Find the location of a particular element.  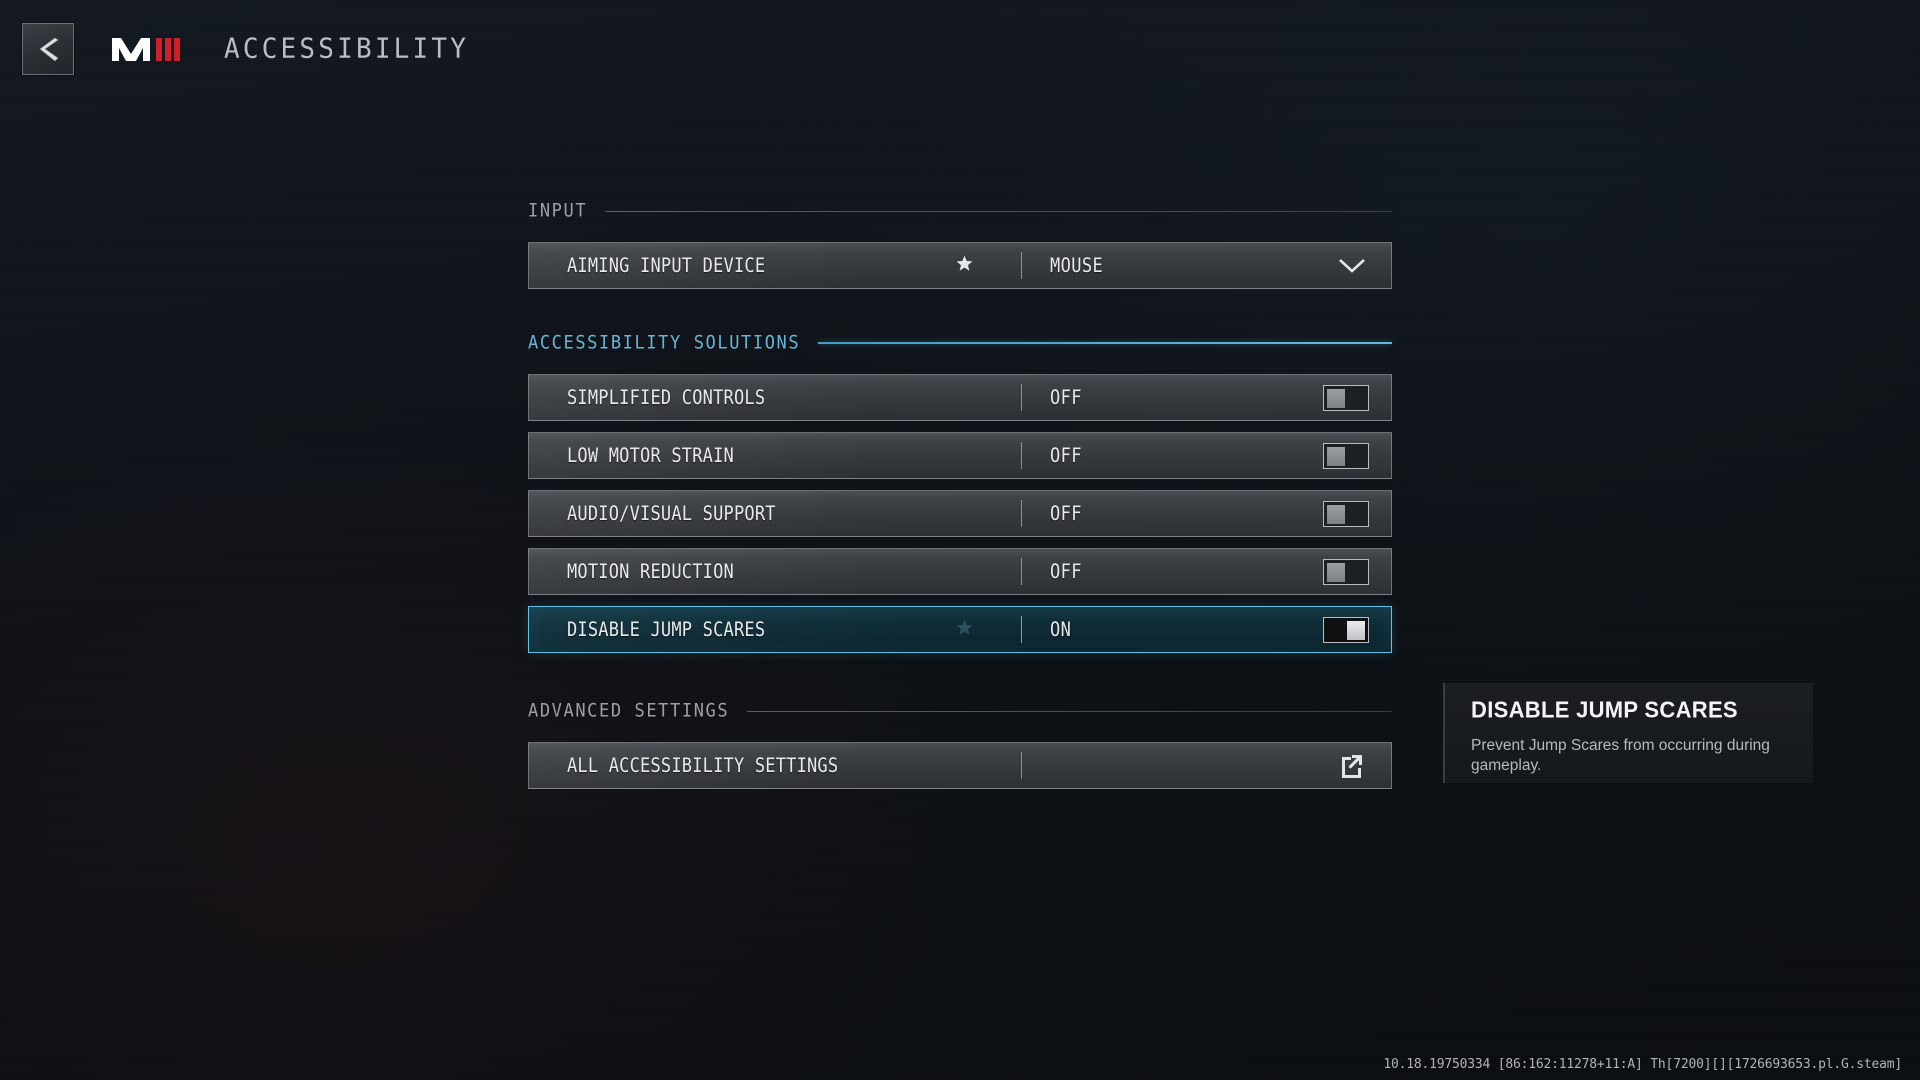

setting-row-aiming-input-device: AIMING INPUT DEVICE MOUSE is located at coordinates (960, 265).